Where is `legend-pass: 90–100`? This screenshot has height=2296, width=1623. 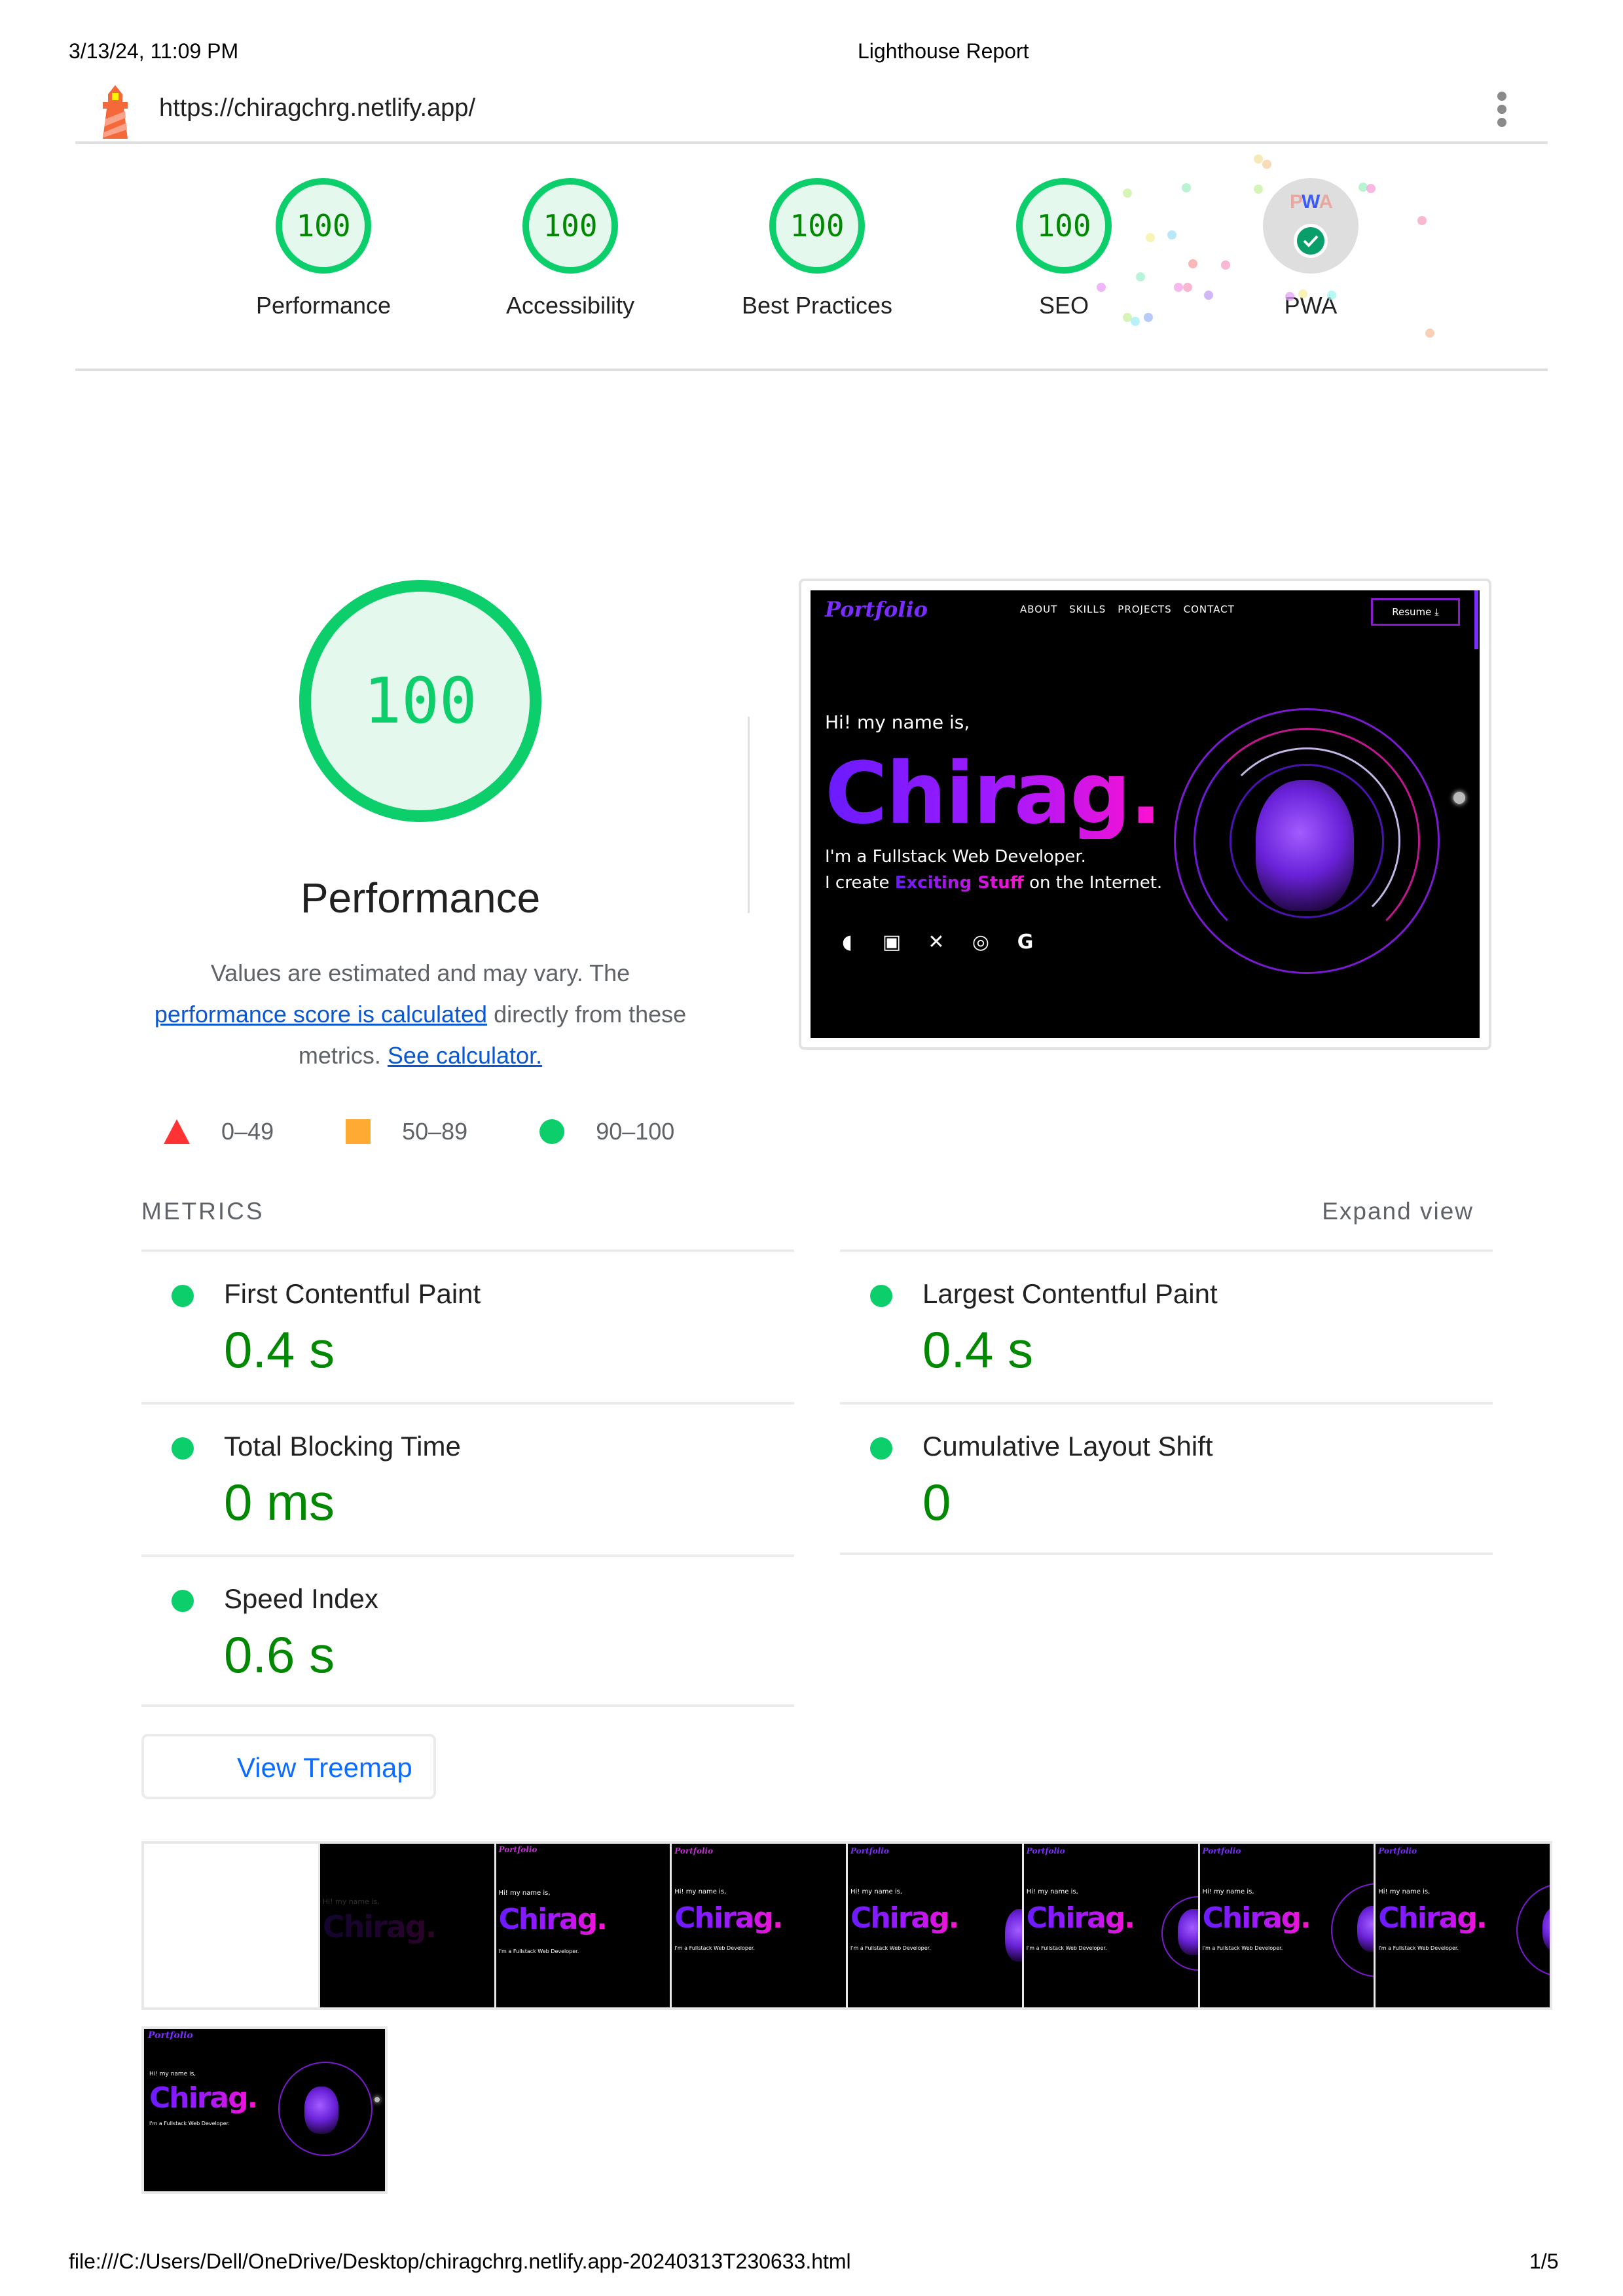
legend-pass: 90–100 is located at coordinates (606, 1131).